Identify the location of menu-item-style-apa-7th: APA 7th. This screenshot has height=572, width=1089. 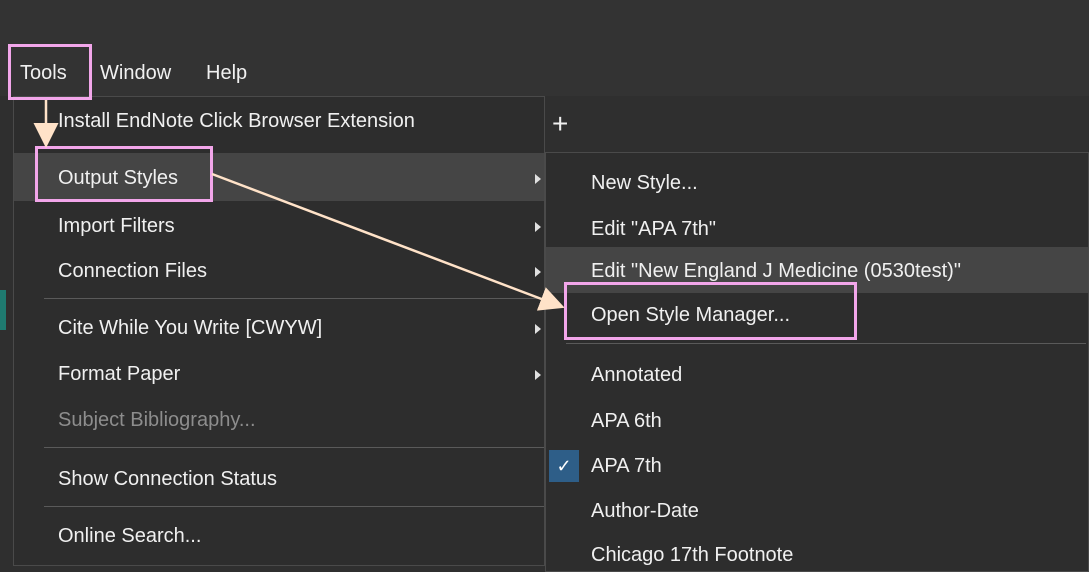
(626, 466).